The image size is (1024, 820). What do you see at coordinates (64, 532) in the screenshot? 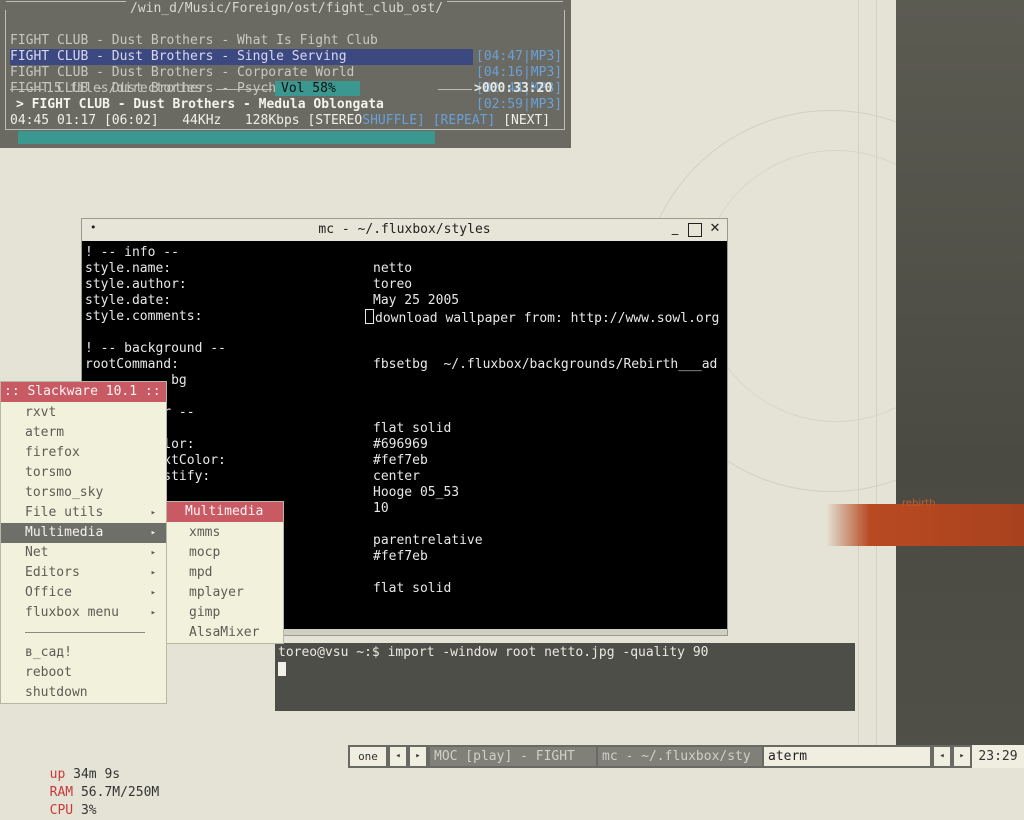
I see `menu-item-label: Multimedia` at bounding box center [64, 532].